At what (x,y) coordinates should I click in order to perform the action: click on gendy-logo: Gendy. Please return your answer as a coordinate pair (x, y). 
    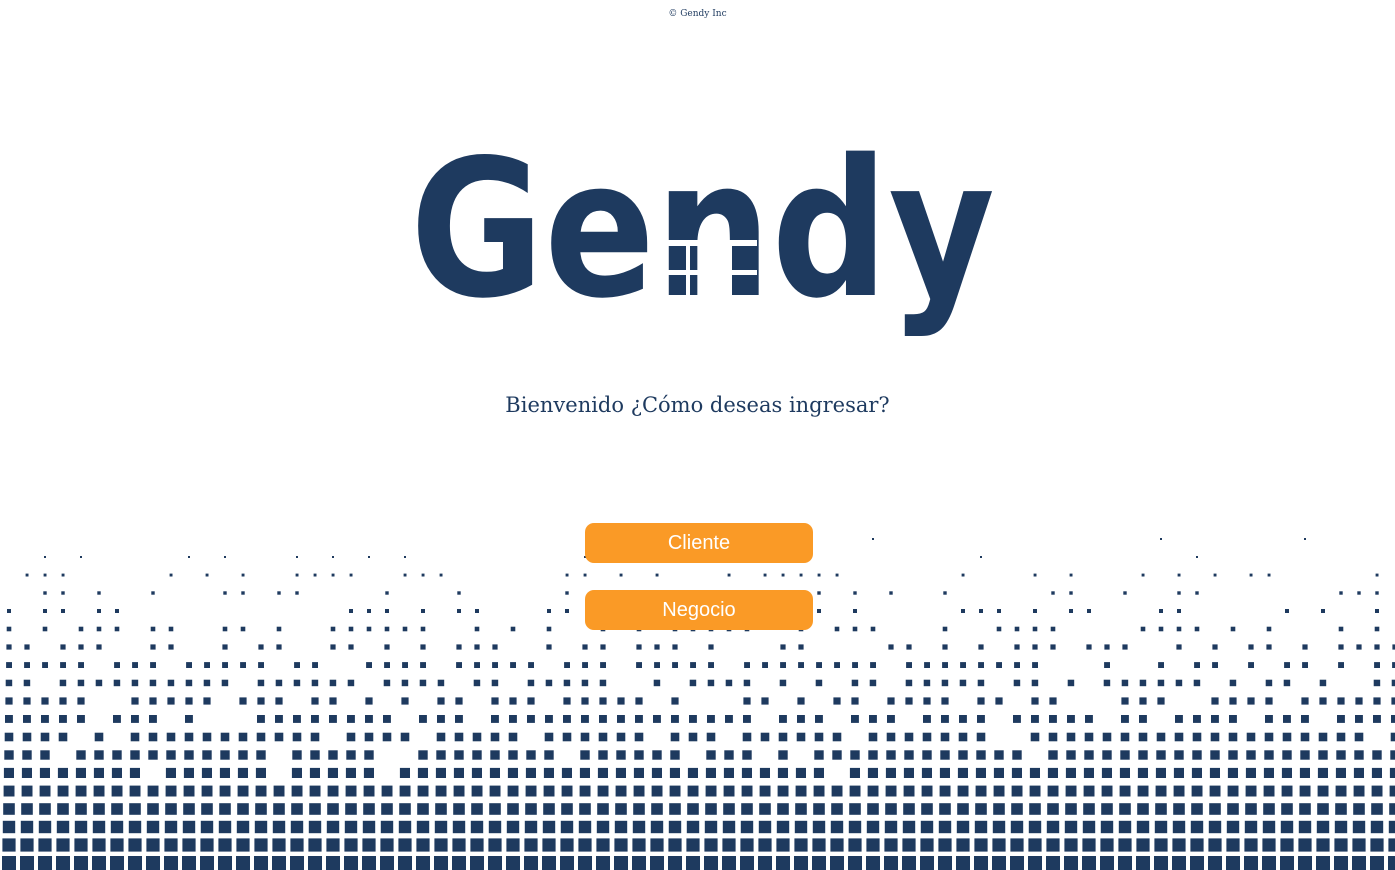
    Looking at the image, I should click on (702, 242).